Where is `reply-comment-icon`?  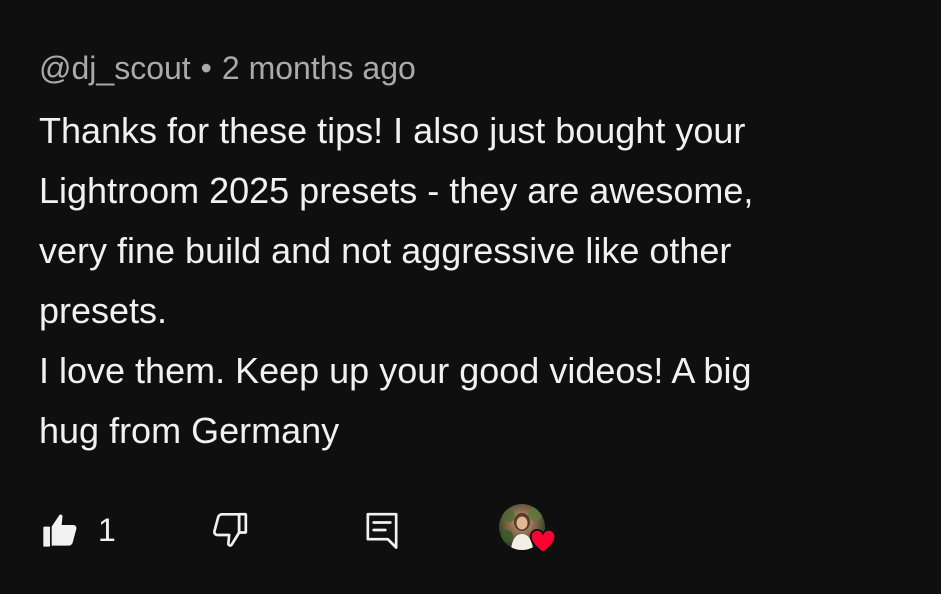
reply-comment-icon is located at coordinates (382, 530).